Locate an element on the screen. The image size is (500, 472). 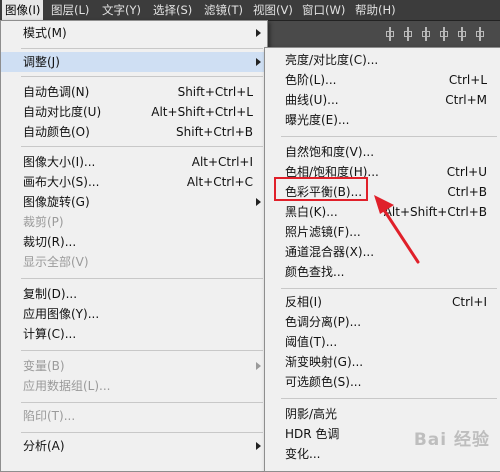
align-center-icon is located at coordinates (462, 34).